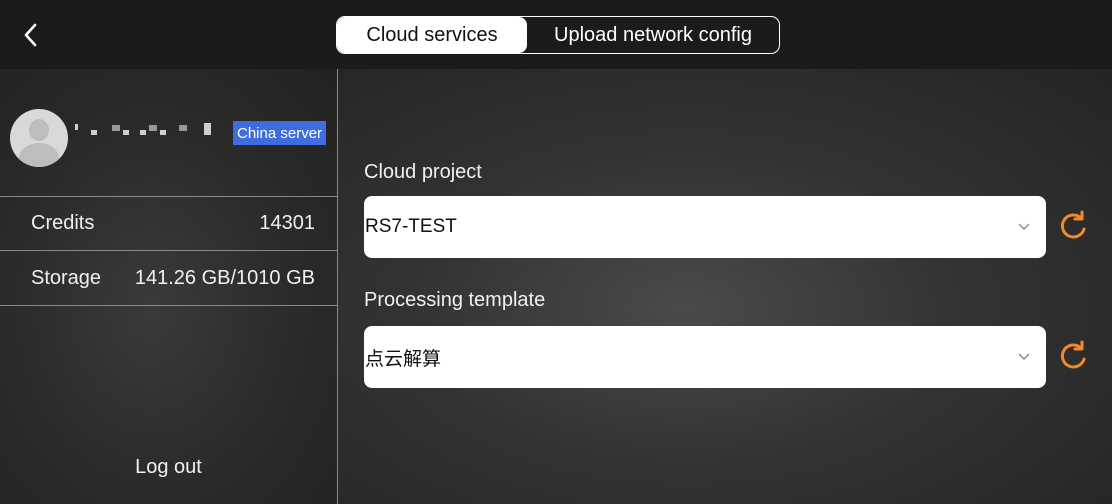  I want to click on chevron-left-icon, so click(30, 35).